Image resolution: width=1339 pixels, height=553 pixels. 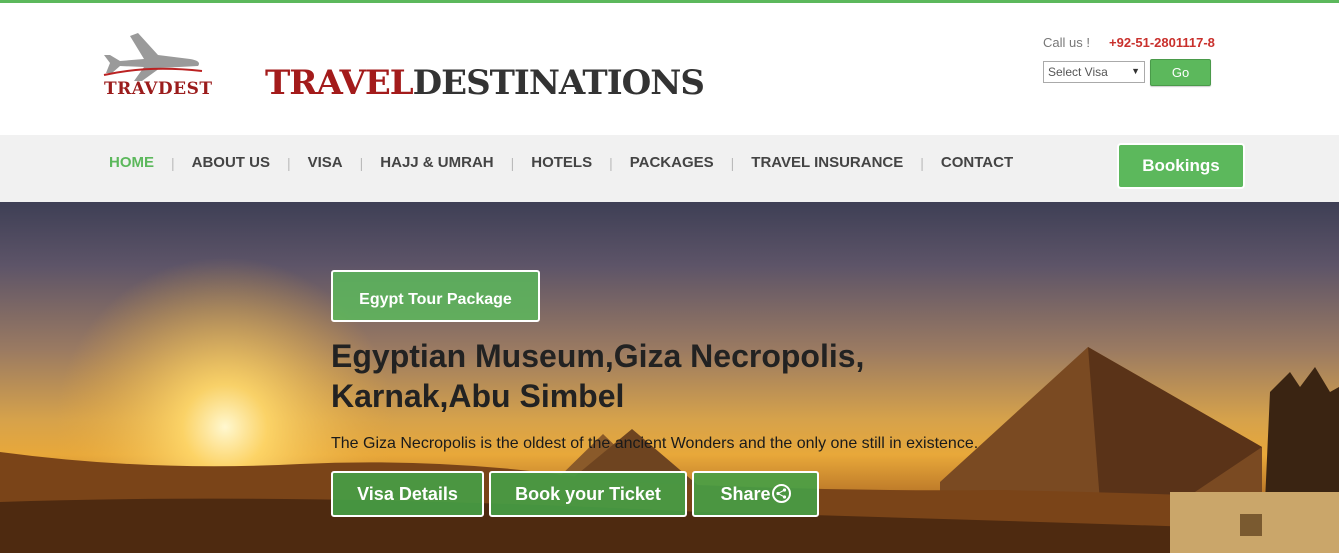 I want to click on brand-title-part1: TRAVEL, so click(x=339, y=83).